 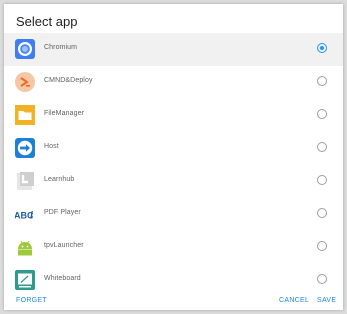 What do you see at coordinates (173, 280) in the screenshot?
I see `app-row-whiteboard: Whiteboard` at bounding box center [173, 280].